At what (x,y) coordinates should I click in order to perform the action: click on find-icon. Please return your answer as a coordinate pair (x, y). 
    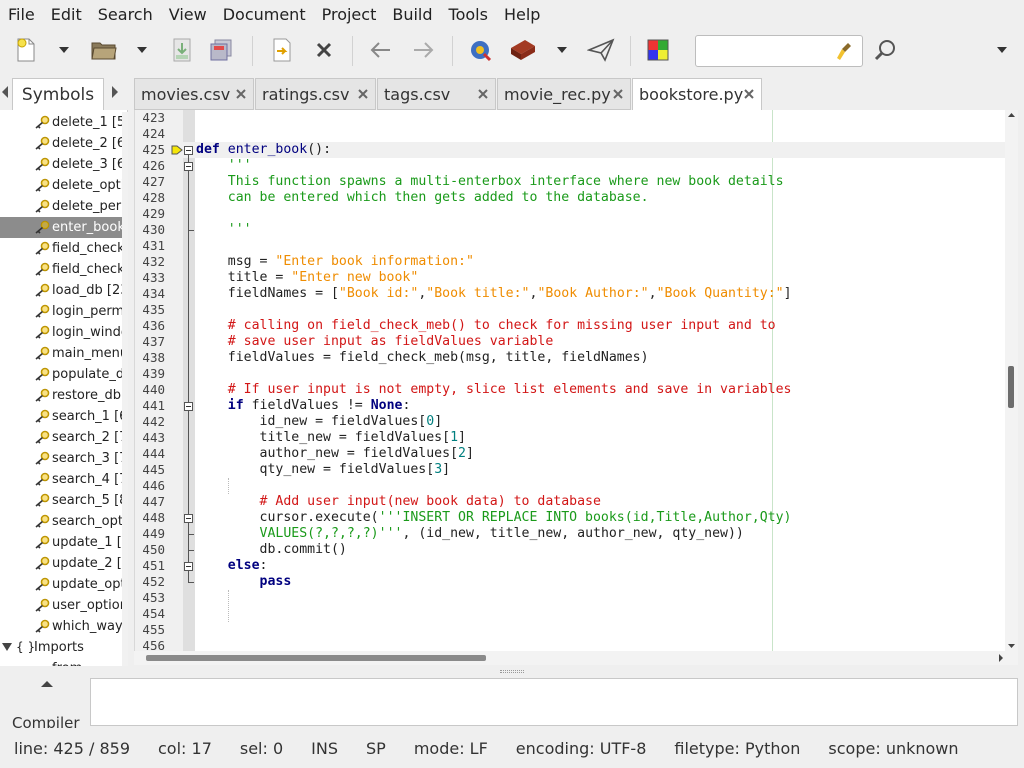
    Looking at the image, I should click on (886, 50).